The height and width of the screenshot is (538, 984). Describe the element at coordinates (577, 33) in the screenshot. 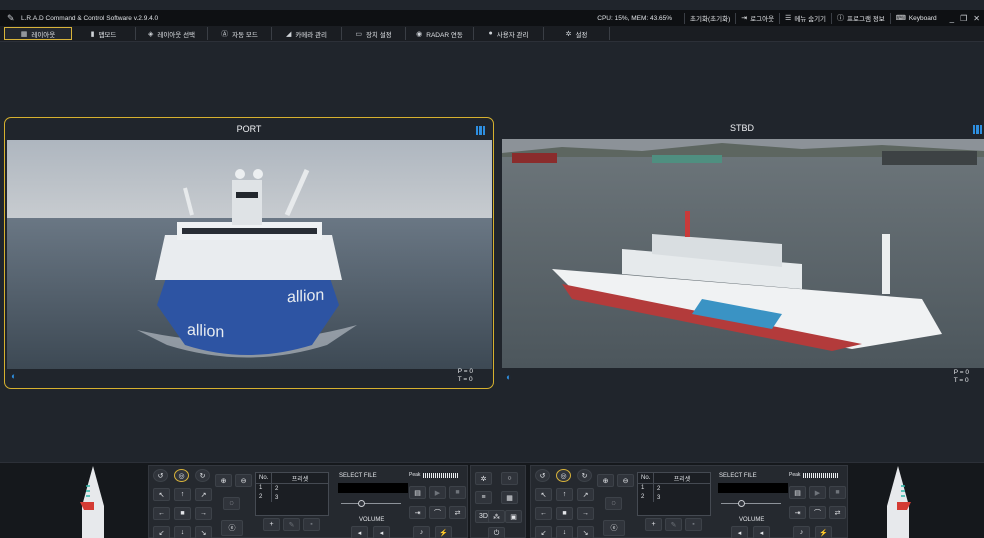

I see `menu-item-settings: ✲ 설정` at that location.